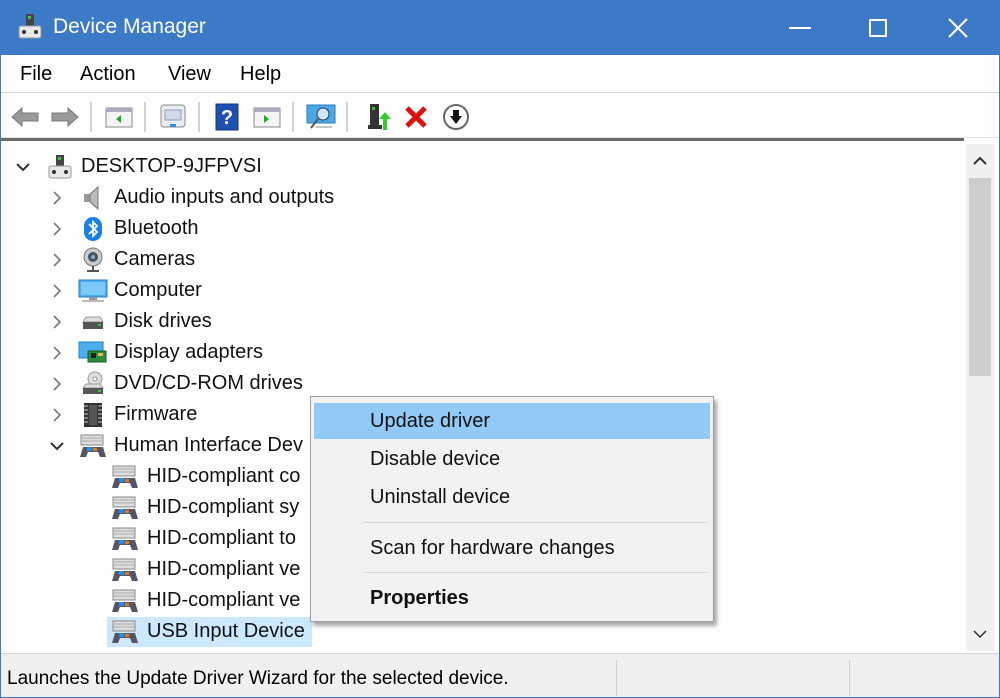 This screenshot has height=698, width=1000. What do you see at coordinates (158, 290) in the screenshot?
I see `tree-item-label: Computer` at bounding box center [158, 290].